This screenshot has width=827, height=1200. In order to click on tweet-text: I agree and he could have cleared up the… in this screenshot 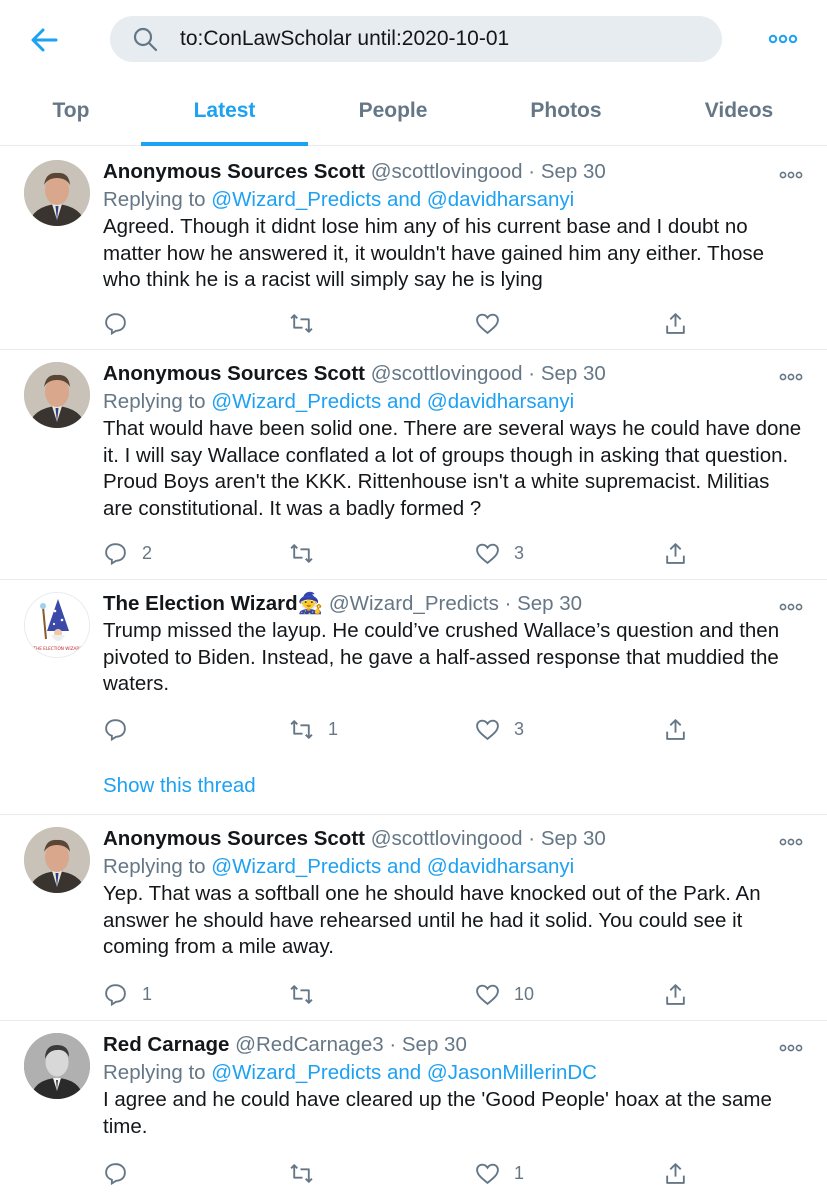, I will do `click(437, 1113)`.